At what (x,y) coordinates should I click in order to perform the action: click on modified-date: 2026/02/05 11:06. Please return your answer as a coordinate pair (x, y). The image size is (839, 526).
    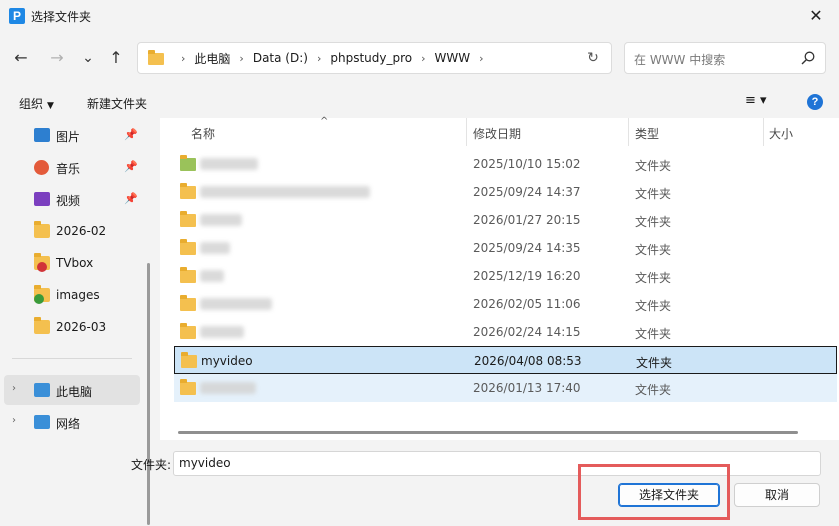
    Looking at the image, I should click on (527, 304).